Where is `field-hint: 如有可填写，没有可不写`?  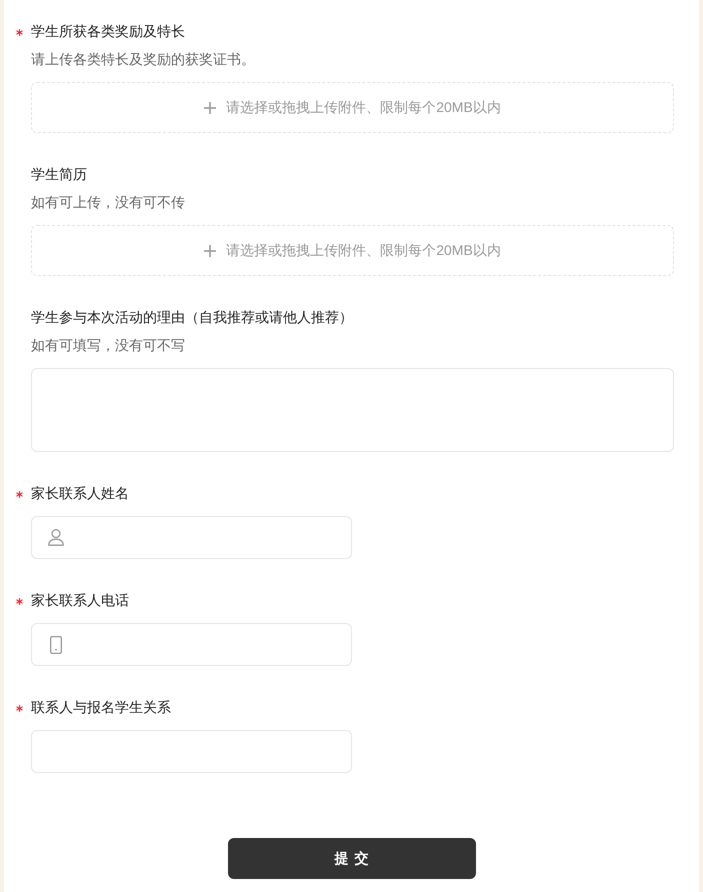
field-hint: 如有可填写，没有可不写 is located at coordinates (108, 345).